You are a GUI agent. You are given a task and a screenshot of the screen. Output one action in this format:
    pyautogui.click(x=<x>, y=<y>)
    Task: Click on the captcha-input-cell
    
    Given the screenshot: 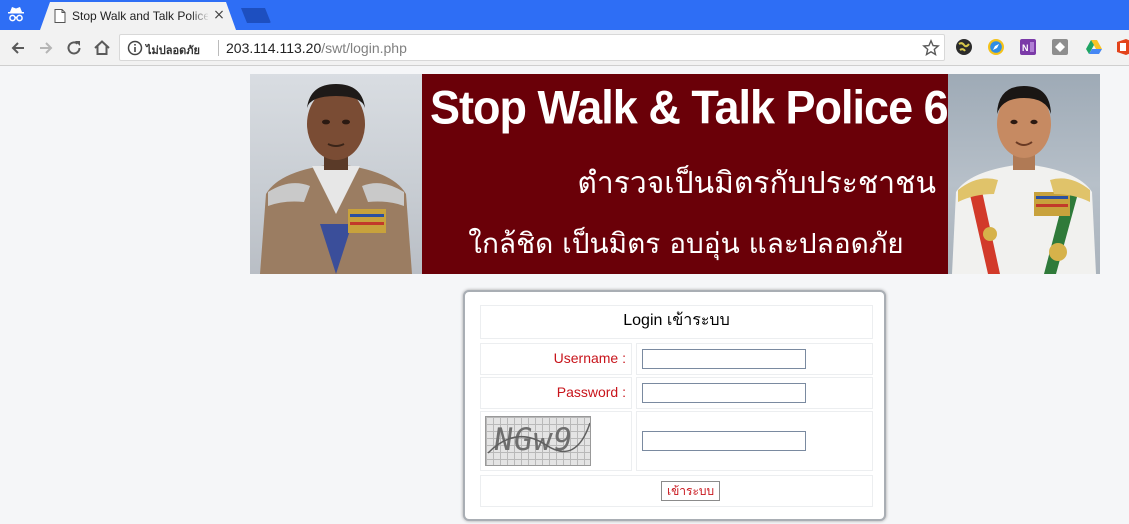 What is the action you would take?
    pyautogui.click(x=754, y=441)
    